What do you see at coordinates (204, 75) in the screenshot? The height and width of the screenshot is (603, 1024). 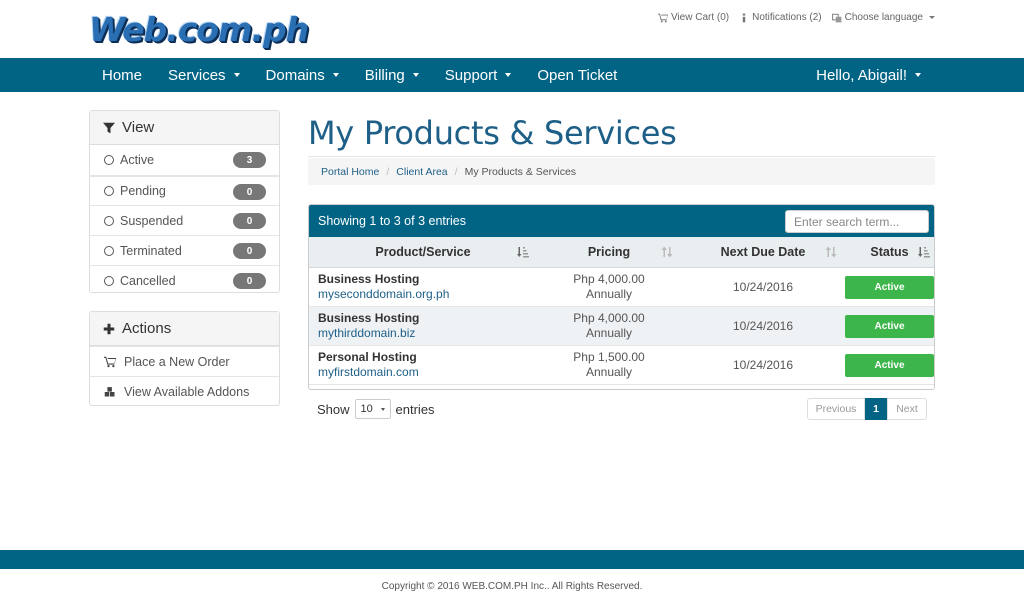 I see `nav-item-services: Services` at bounding box center [204, 75].